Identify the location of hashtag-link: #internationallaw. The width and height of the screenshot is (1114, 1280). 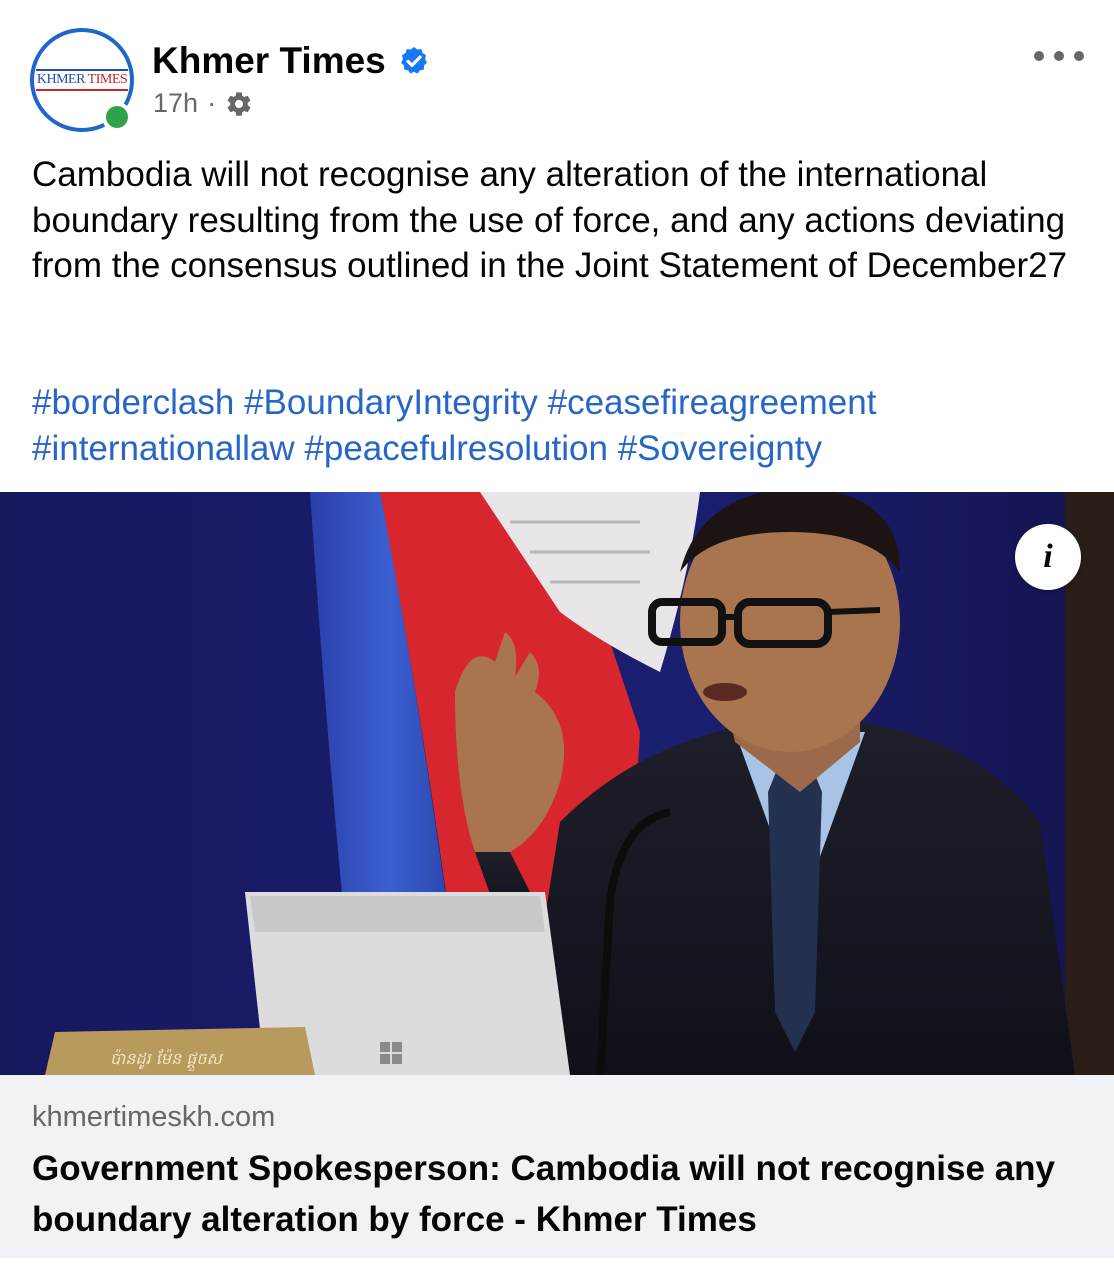
(163, 448).